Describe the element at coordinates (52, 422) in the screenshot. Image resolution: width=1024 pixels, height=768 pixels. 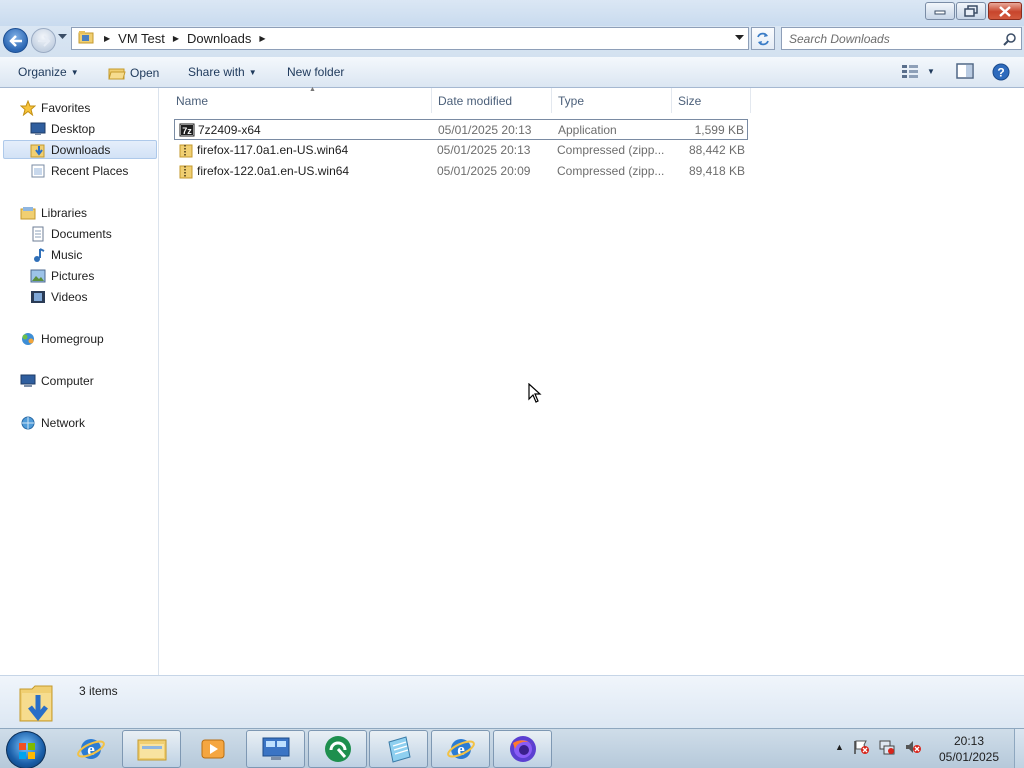
I see `nav-network: Network` at that location.